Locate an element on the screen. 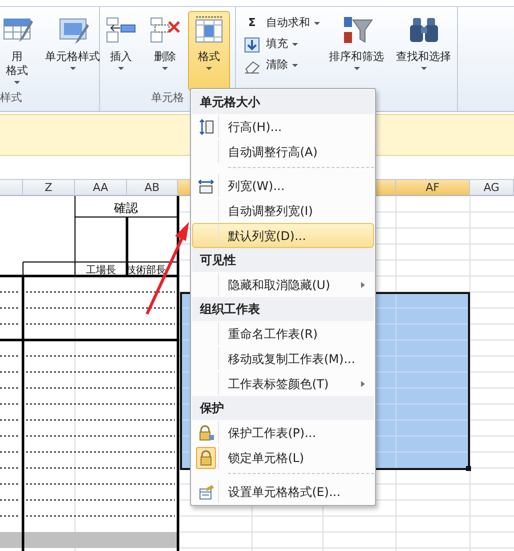  fill-handle is located at coordinates (468, 468).